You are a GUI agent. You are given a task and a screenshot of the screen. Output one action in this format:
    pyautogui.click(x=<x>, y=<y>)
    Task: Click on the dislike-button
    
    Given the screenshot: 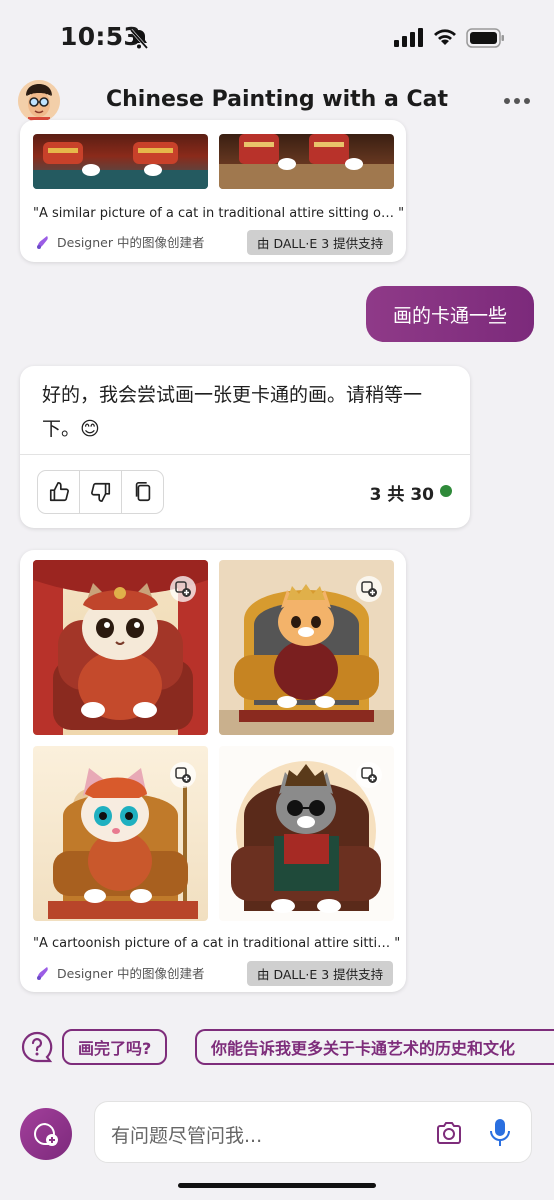 What is the action you would take?
    pyautogui.click(x=100, y=492)
    